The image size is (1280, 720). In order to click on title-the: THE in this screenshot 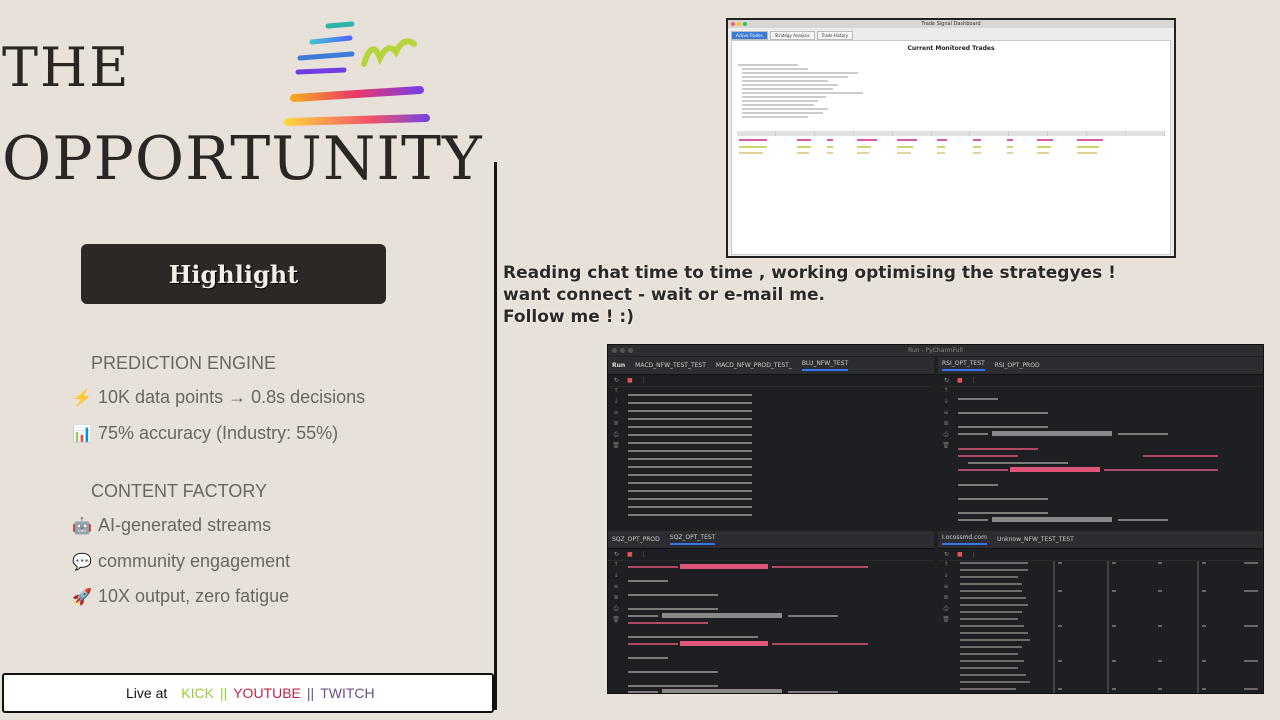, I will do `click(66, 67)`.